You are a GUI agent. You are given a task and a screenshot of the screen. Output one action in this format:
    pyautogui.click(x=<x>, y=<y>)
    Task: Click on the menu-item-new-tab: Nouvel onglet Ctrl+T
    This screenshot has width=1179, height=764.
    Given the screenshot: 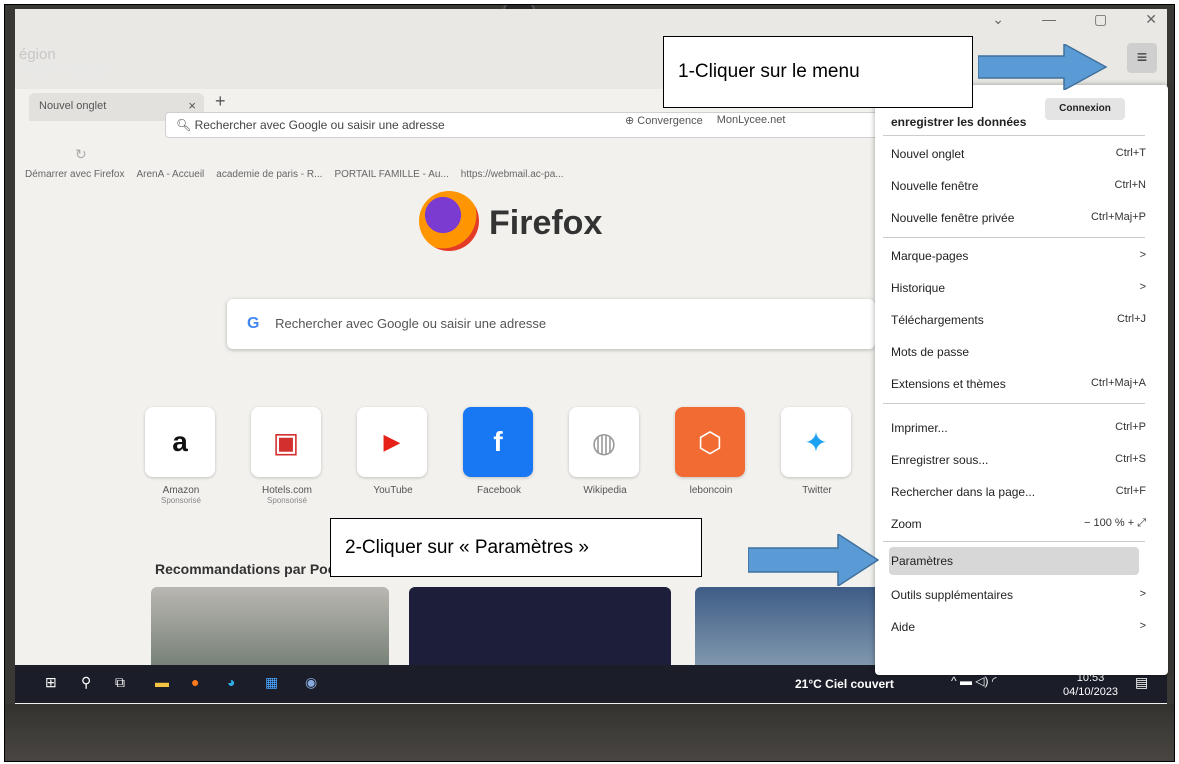 What is the action you would take?
    pyautogui.click(x=1018, y=154)
    